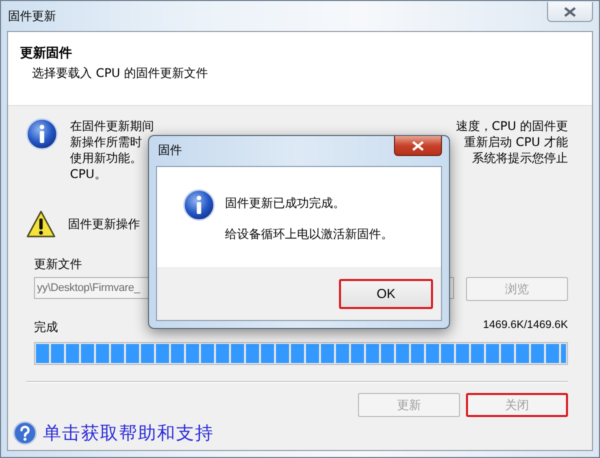 This screenshot has height=458, width=600. Describe the element at coordinates (386, 293) in the screenshot. I see `ok-button: OK` at that location.